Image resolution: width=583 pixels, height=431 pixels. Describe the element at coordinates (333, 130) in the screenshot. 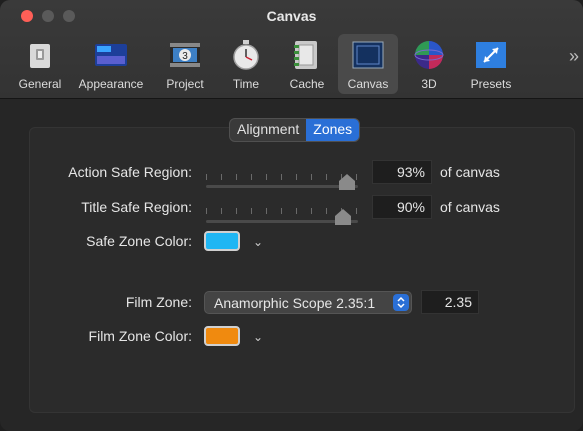

I see `tab-zones: Zones` at that location.